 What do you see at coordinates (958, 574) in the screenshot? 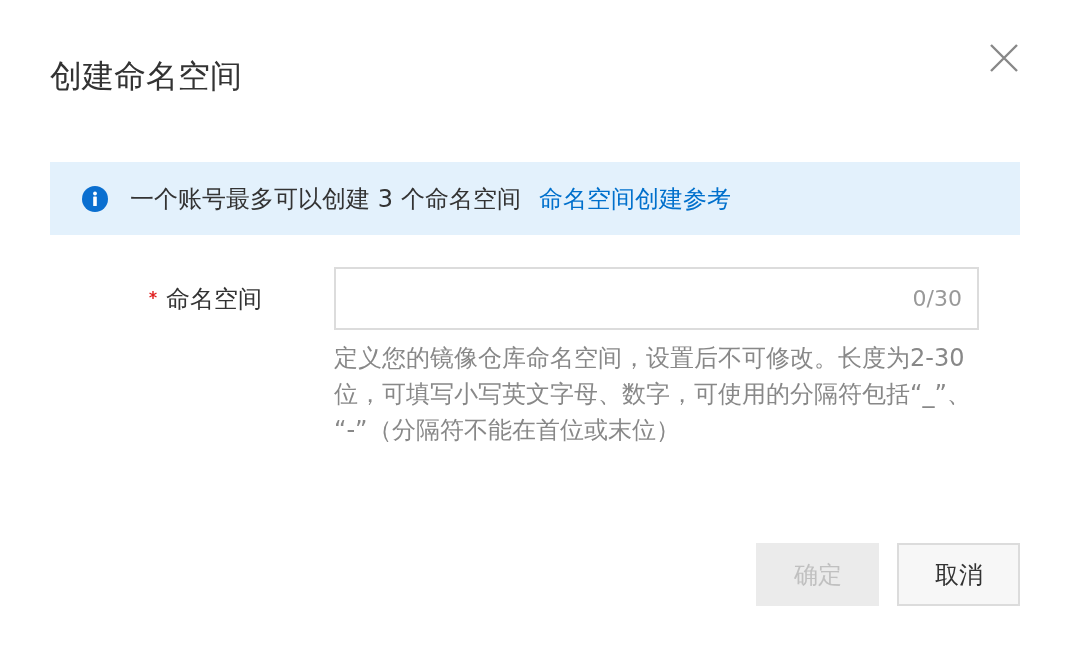
I see `cancel-button: 取消` at bounding box center [958, 574].